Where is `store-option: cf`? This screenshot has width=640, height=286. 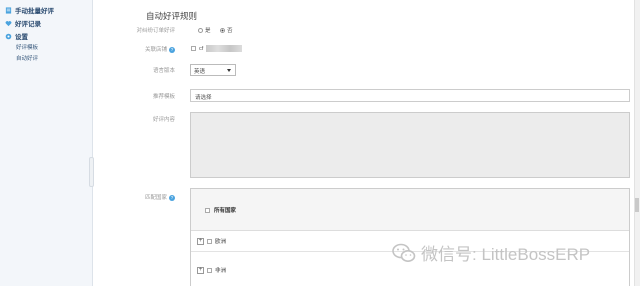 store-option: cf is located at coordinates (217, 48).